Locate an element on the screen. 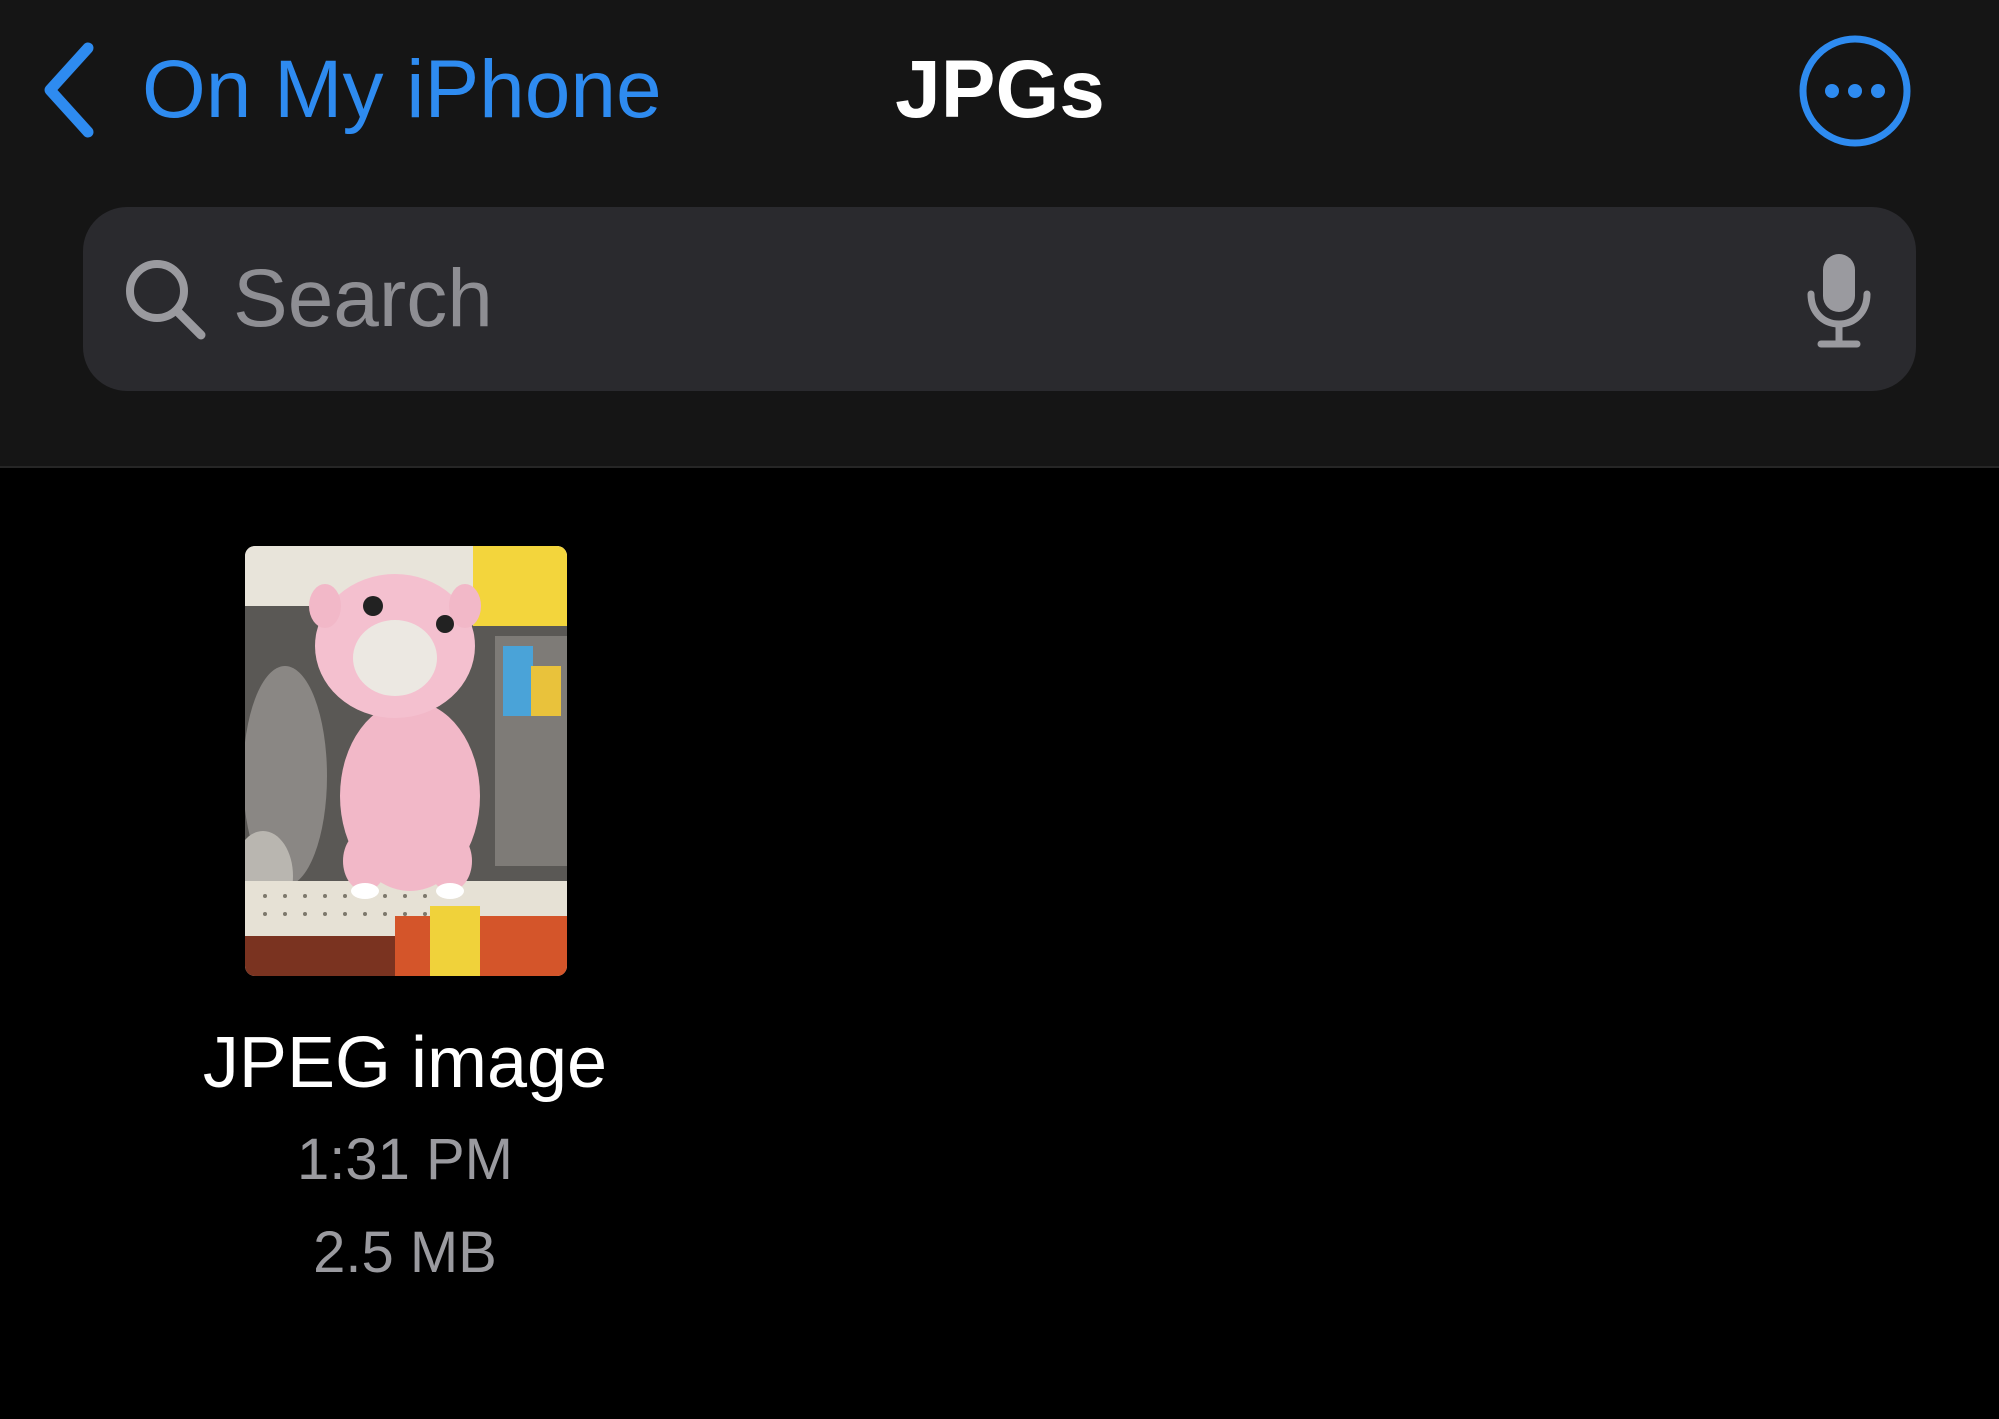 This screenshot has width=1999, height=1419. file-item: JPEG image 1:31 PM 2.5 MB is located at coordinates (405, 920).